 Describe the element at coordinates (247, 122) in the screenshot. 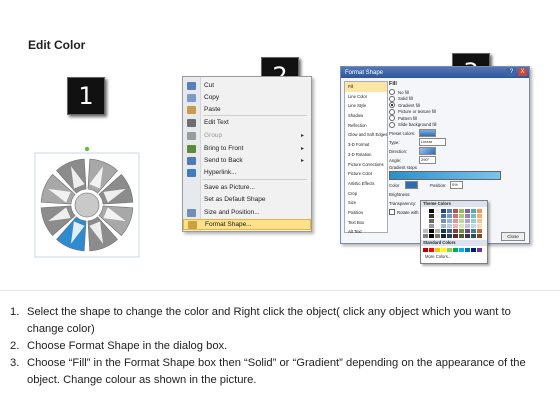

I see `menu-item-edit-text: Edit Text` at that location.